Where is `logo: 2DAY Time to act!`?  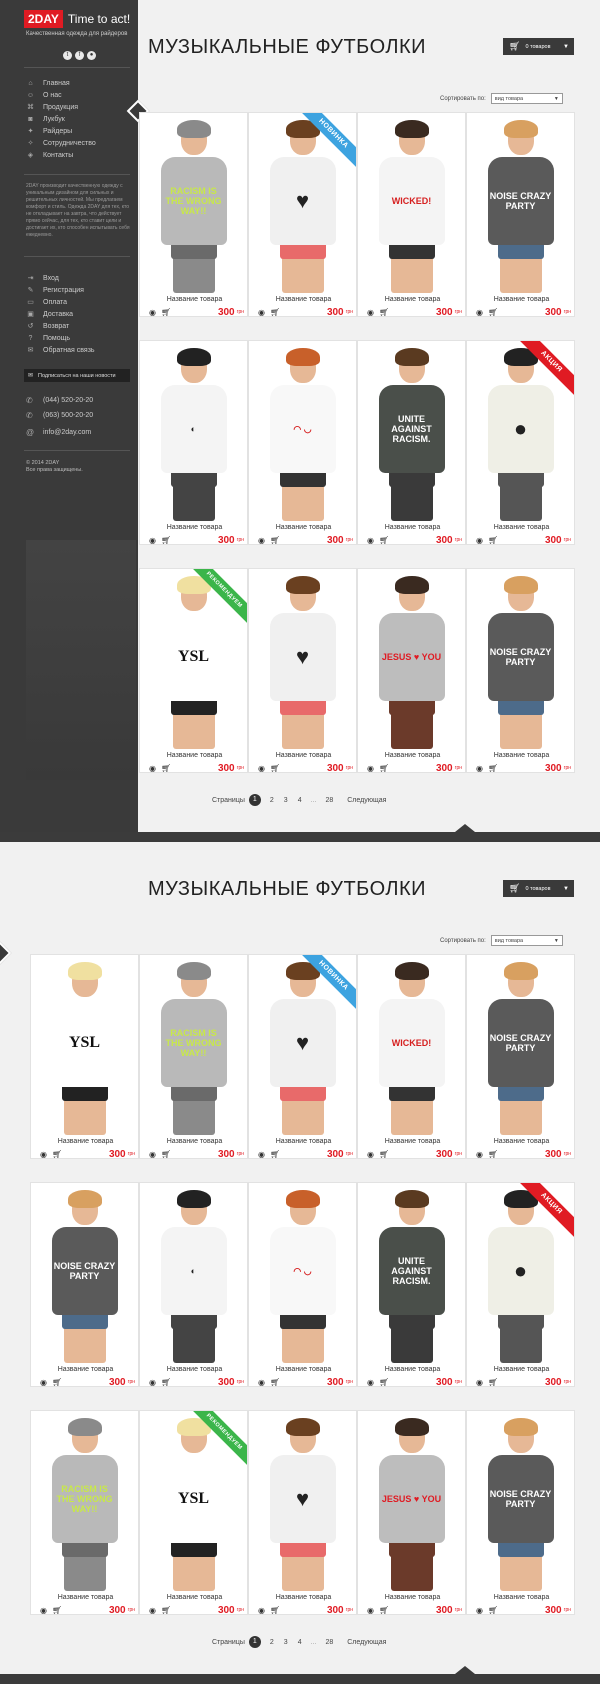 logo: 2DAY Time to act! is located at coordinates (77, 19).